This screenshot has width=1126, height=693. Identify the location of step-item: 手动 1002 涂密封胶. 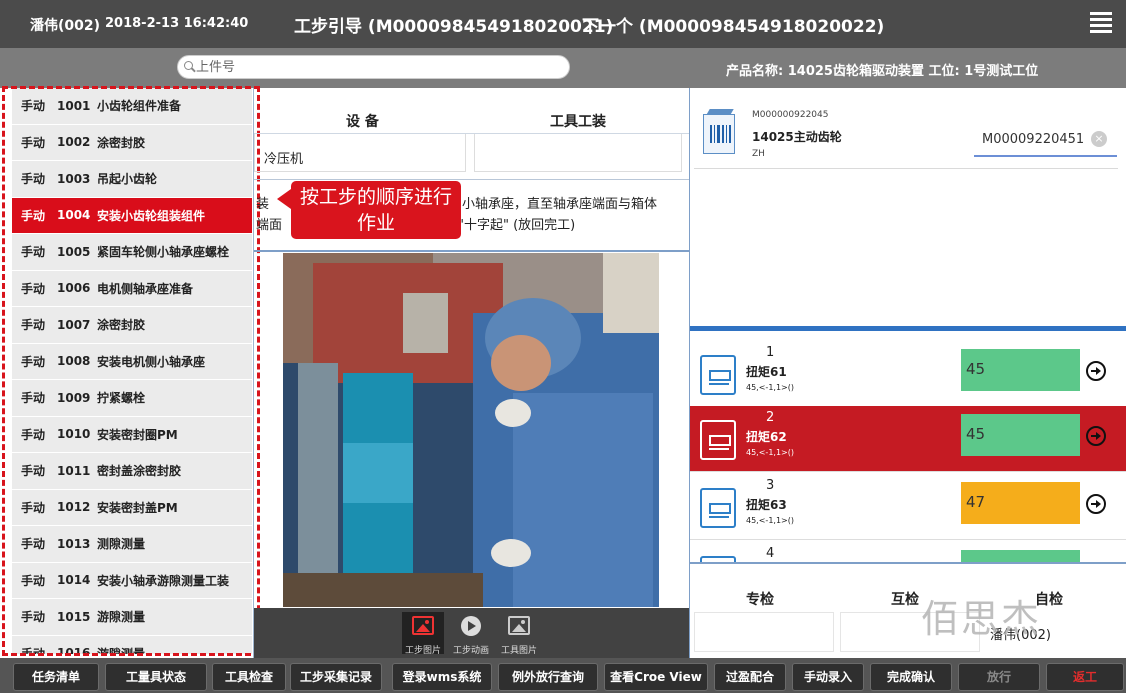
(132, 143).